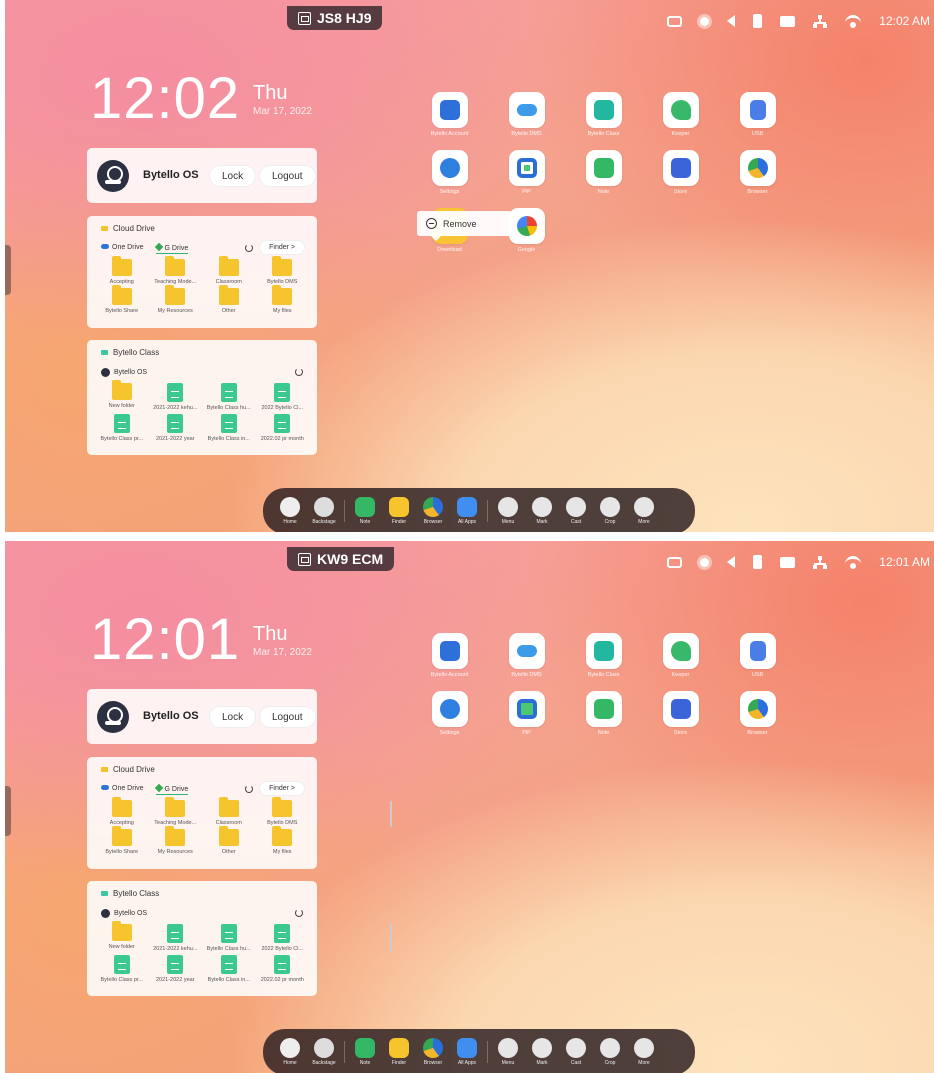 The width and height of the screenshot is (934, 1073). What do you see at coordinates (526, 655) in the screenshot?
I see `app-bytello-dms: Bytello DMS` at bounding box center [526, 655].